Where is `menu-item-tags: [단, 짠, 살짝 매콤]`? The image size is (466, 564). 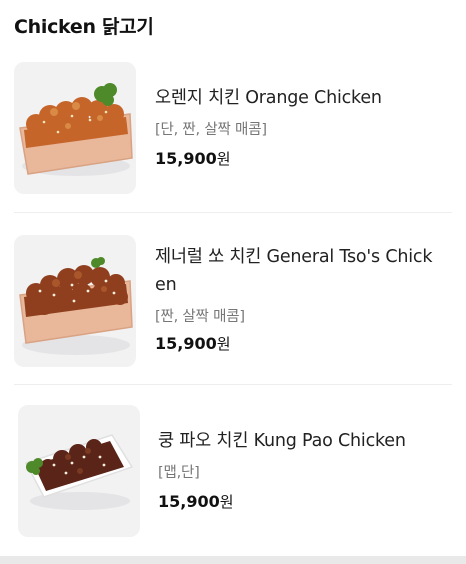 menu-item-tags: [단, 짠, 살짝 매콤] is located at coordinates (211, 130).